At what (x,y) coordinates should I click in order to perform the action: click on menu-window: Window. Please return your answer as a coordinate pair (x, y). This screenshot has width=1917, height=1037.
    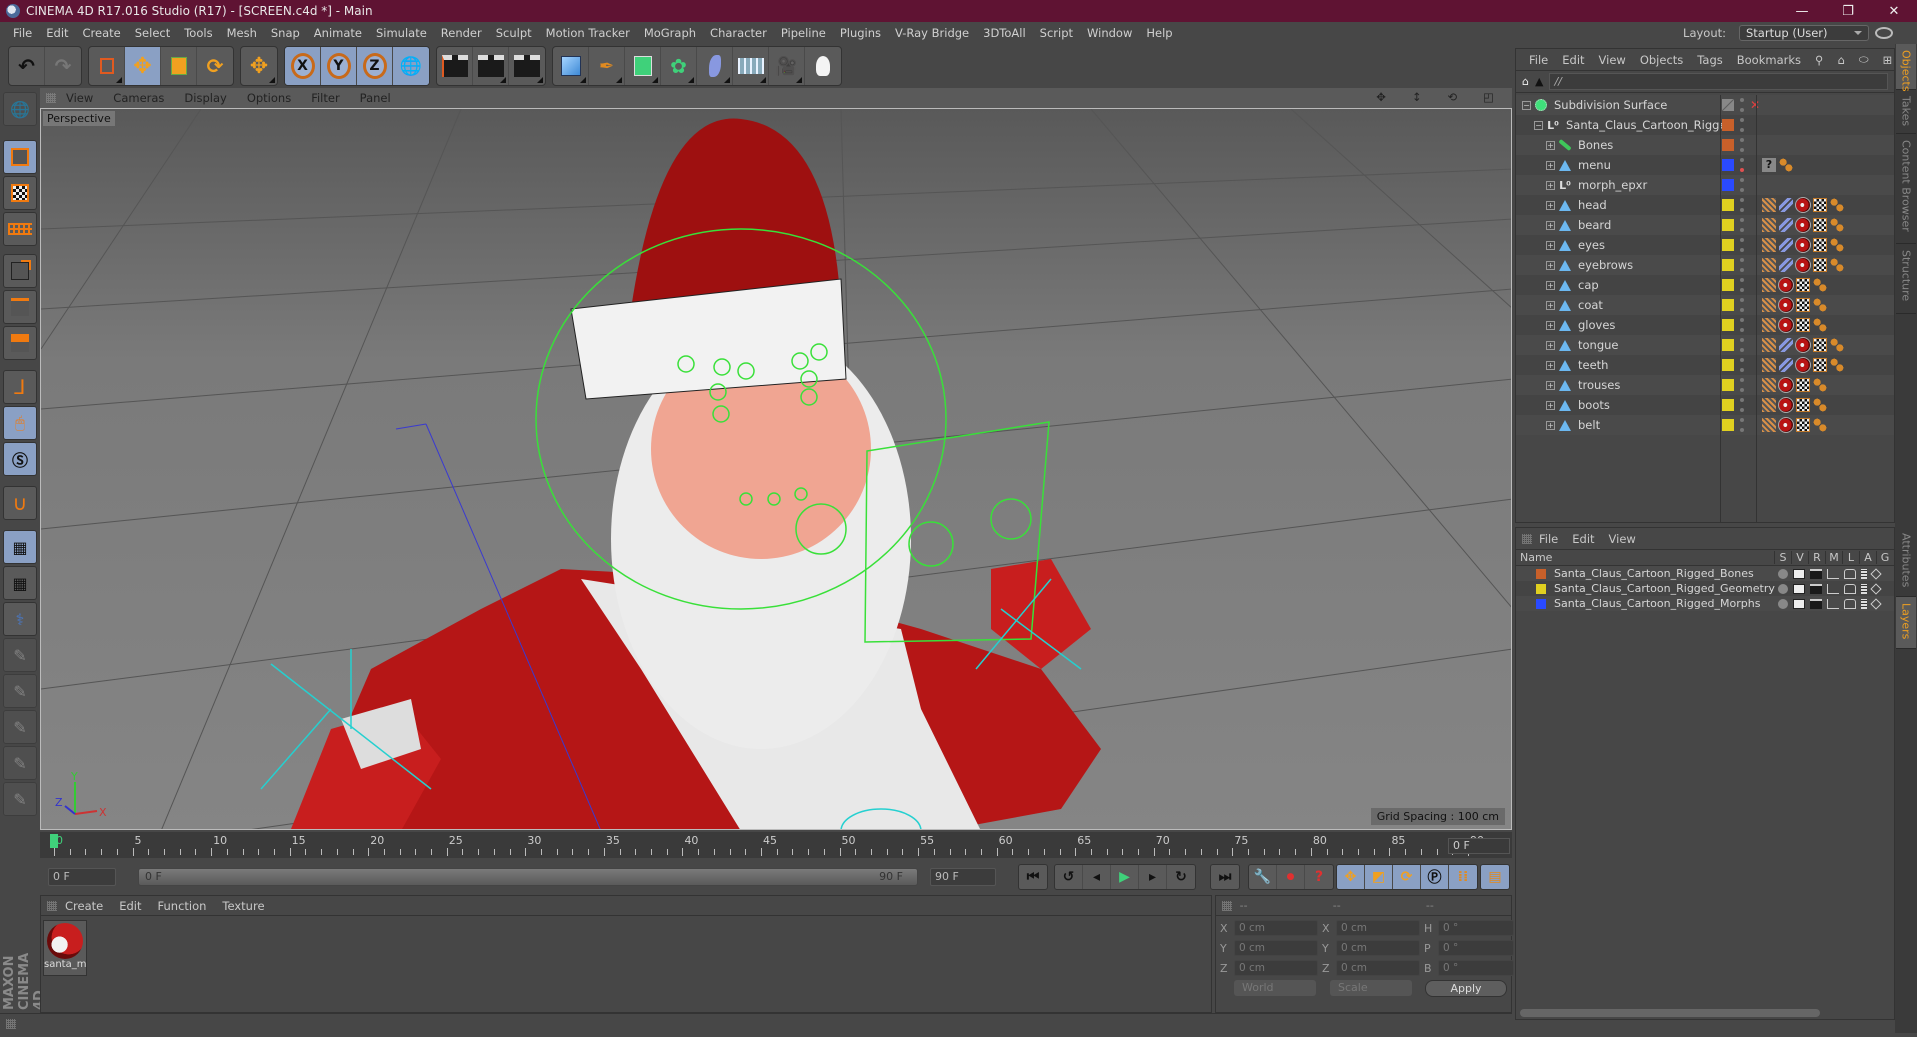
    Looking at the image, I should click on (1109, 33).